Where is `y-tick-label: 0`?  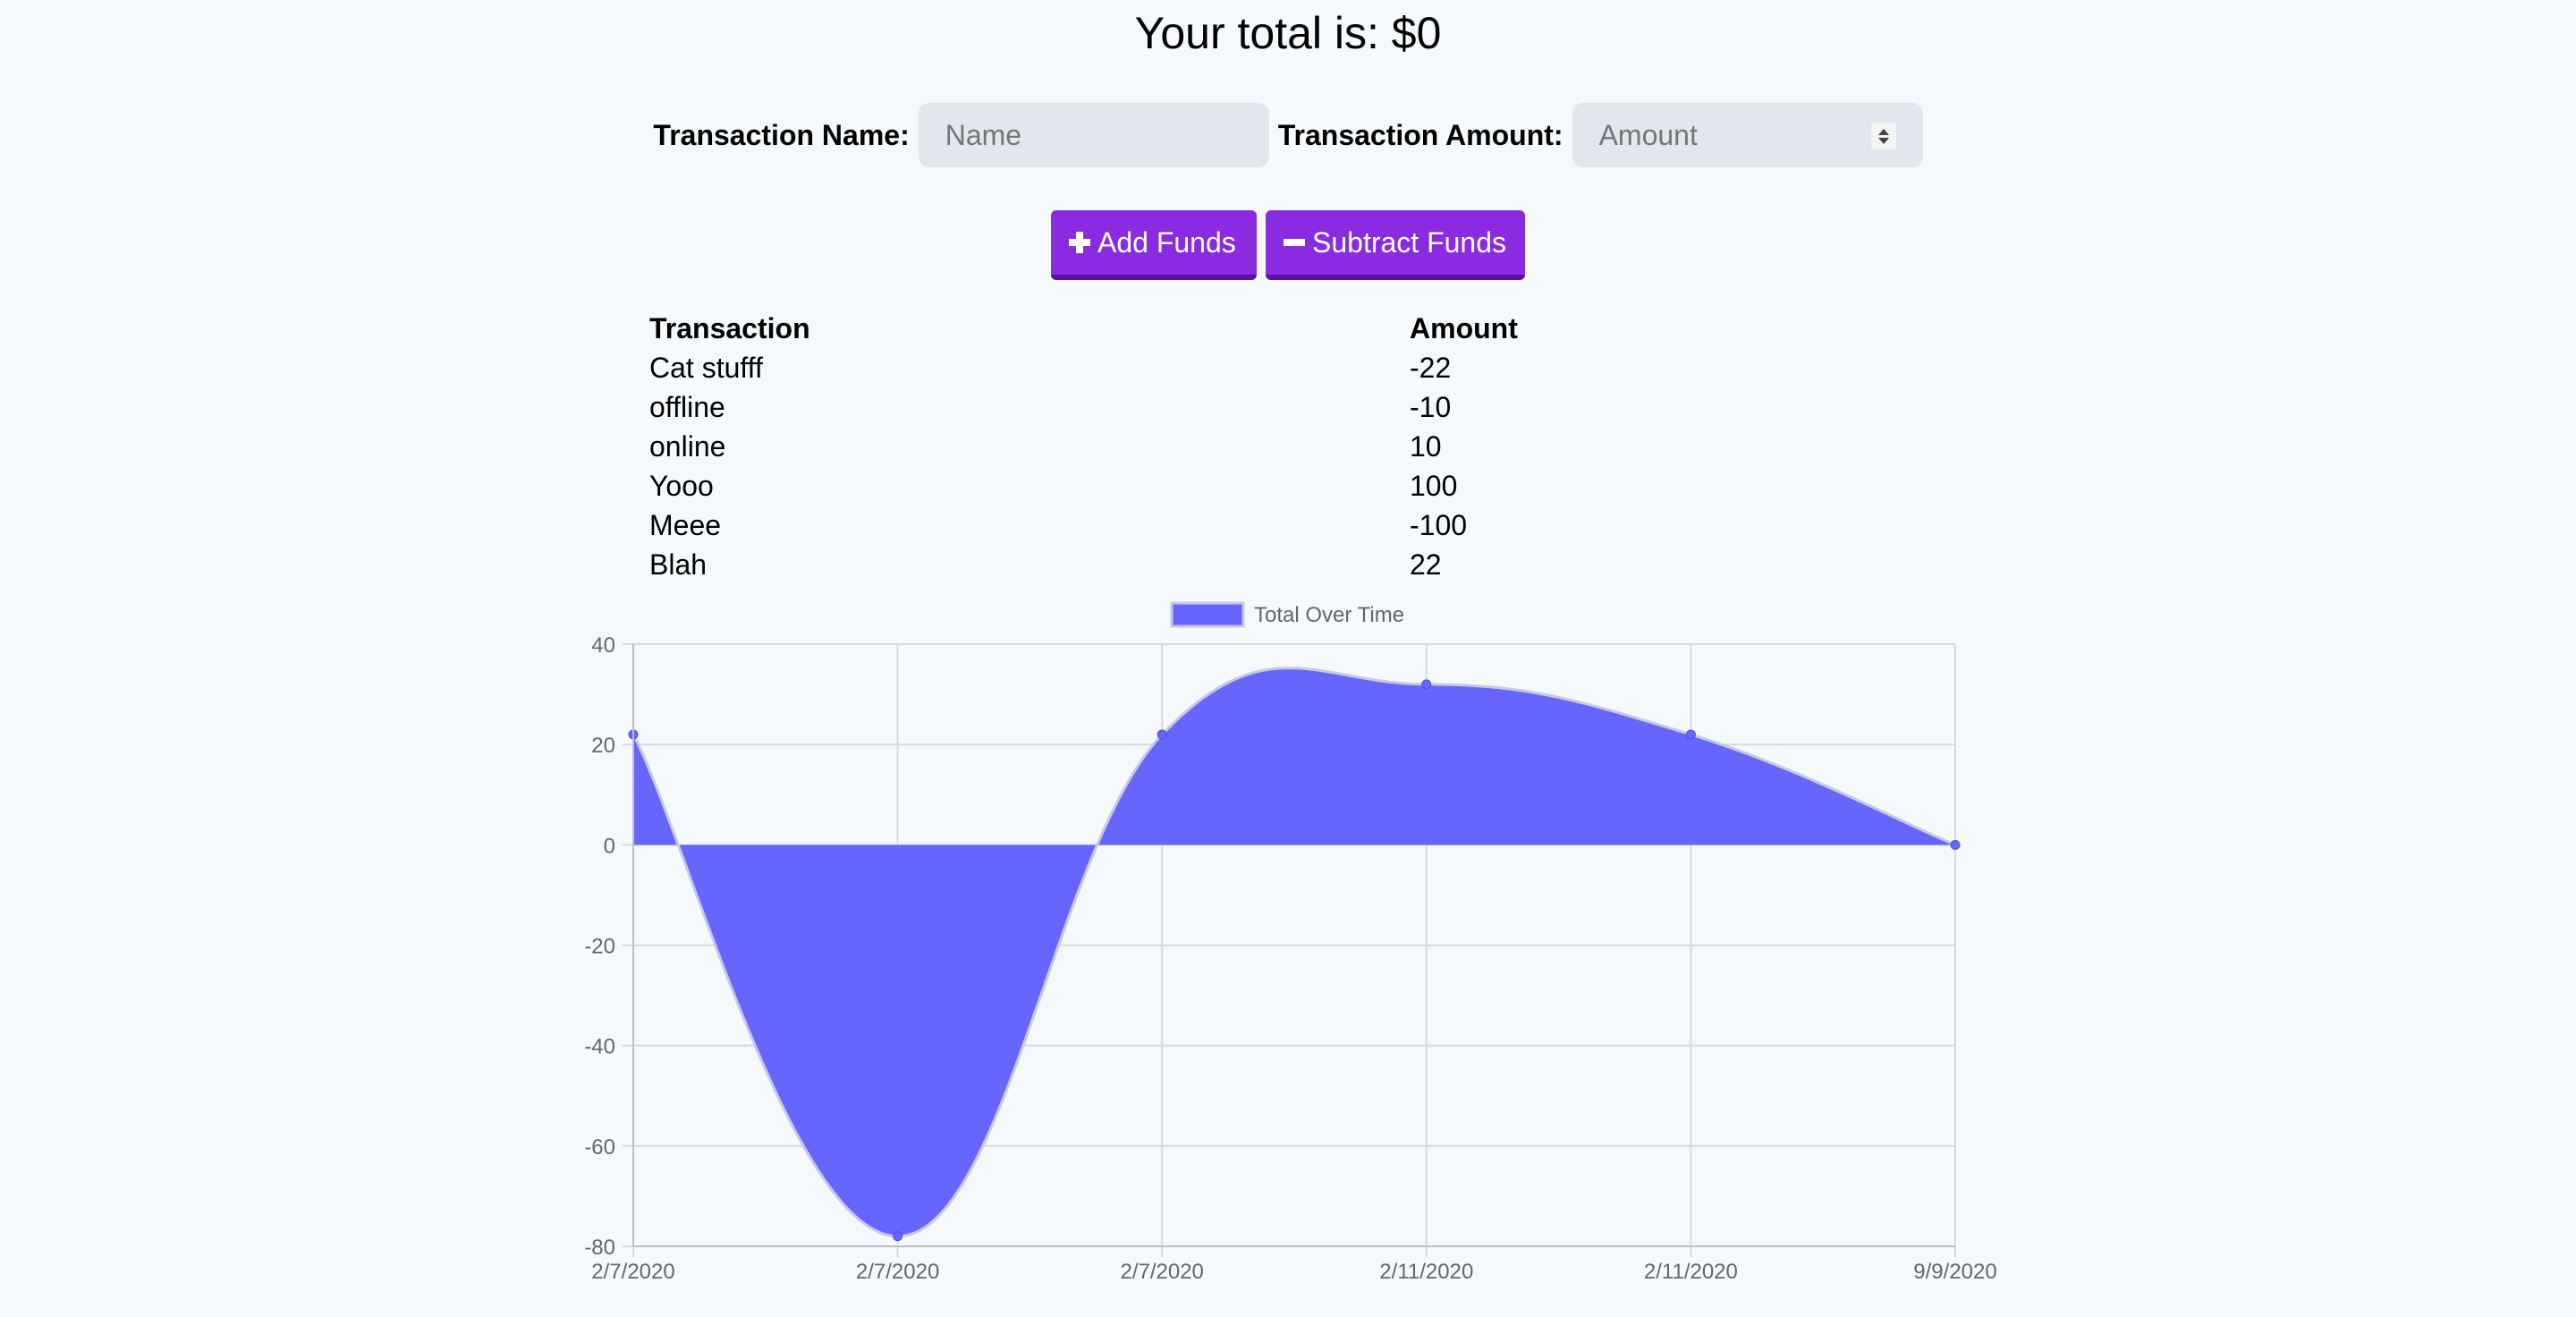 y-tick-label: 0 is located at coordinates (609, 846).